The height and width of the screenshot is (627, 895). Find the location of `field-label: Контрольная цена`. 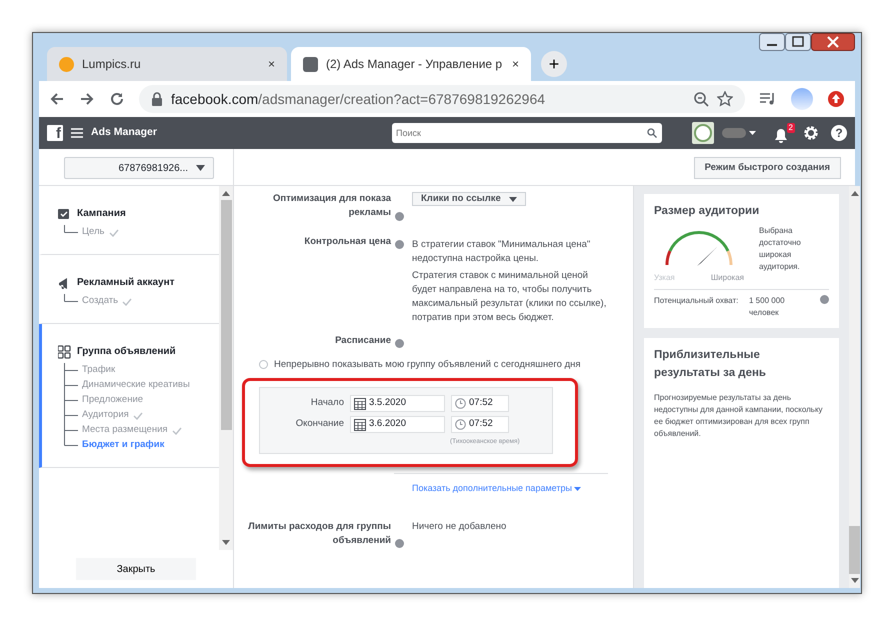

field-label: Контрольная цена is located at coordinates (347, 241).